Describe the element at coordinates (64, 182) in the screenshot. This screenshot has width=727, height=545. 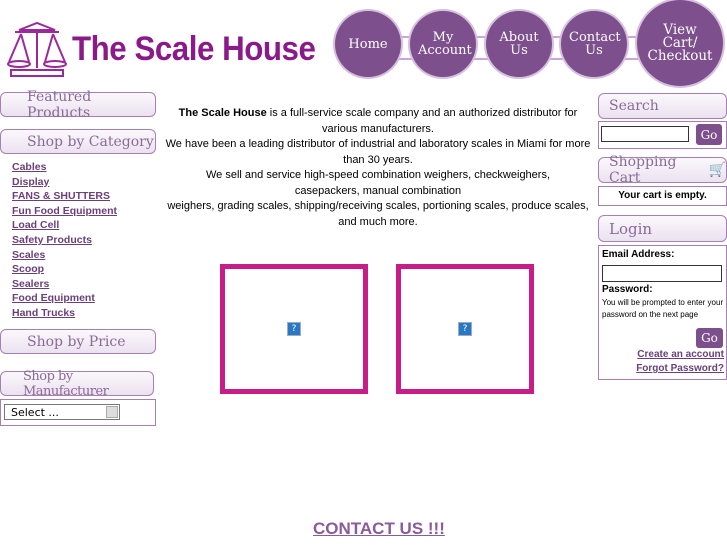
I see `category-link: Display` at that location.